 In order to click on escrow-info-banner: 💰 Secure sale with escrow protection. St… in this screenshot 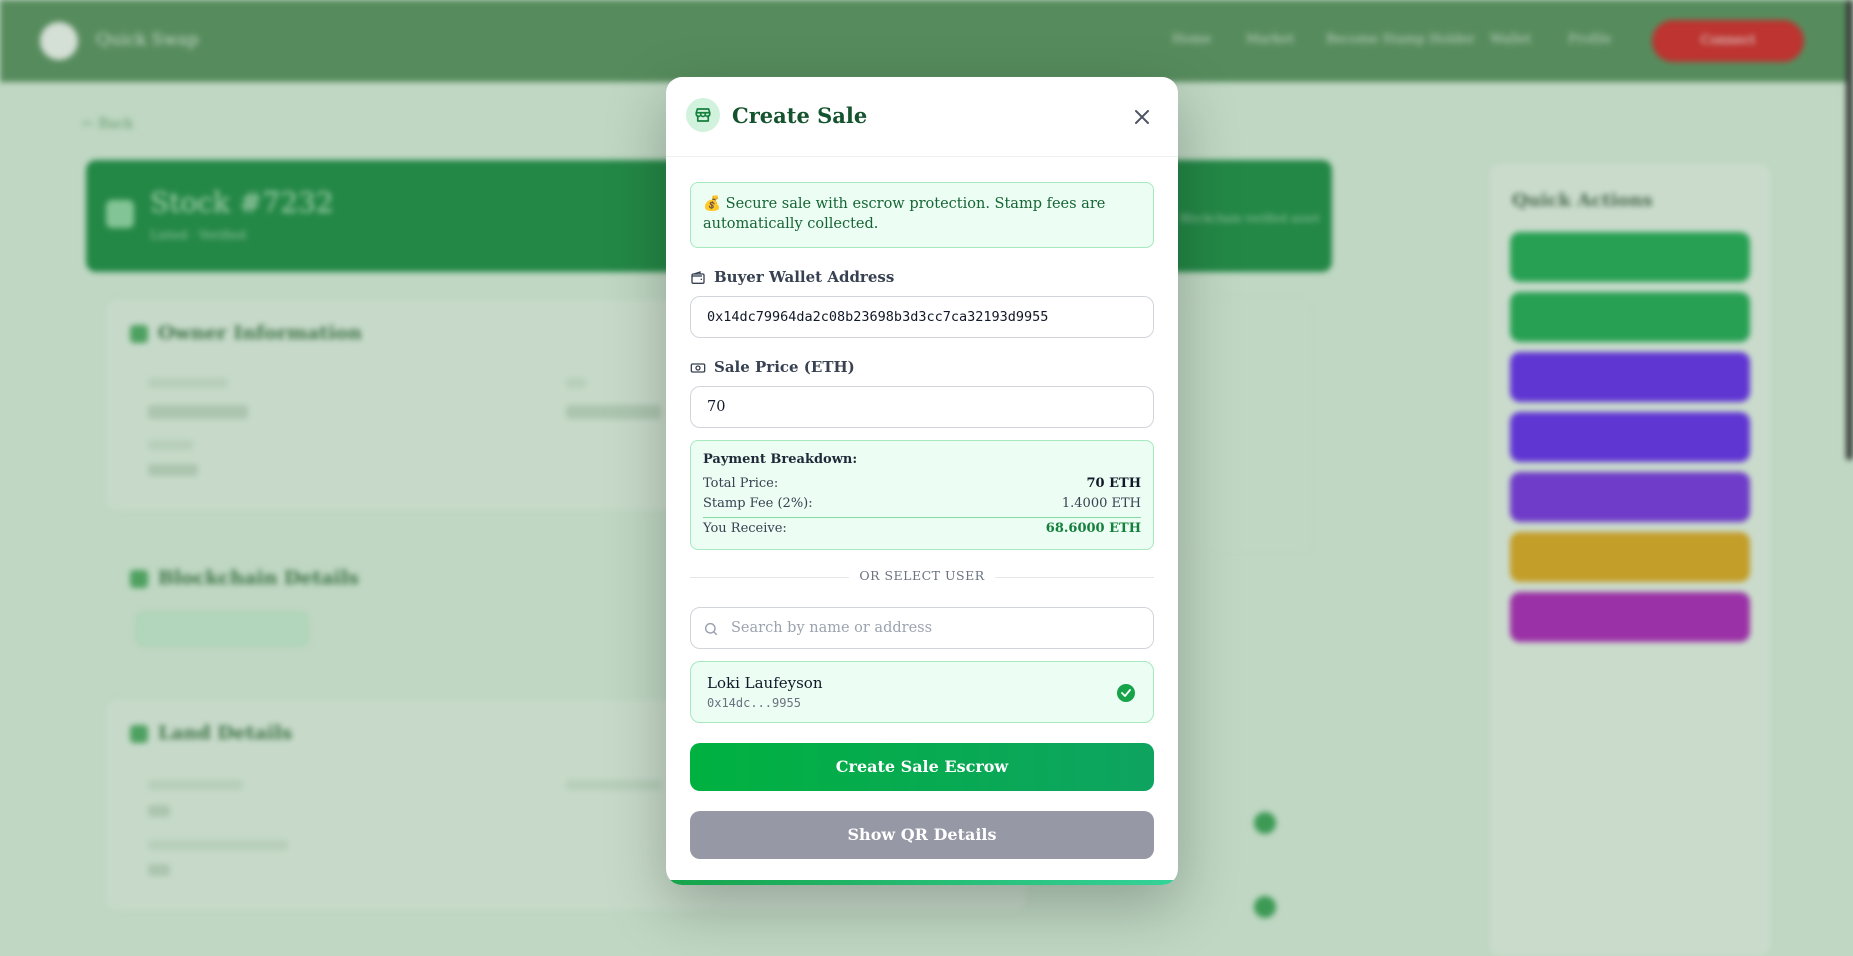, I will do `click(922, 215)`.